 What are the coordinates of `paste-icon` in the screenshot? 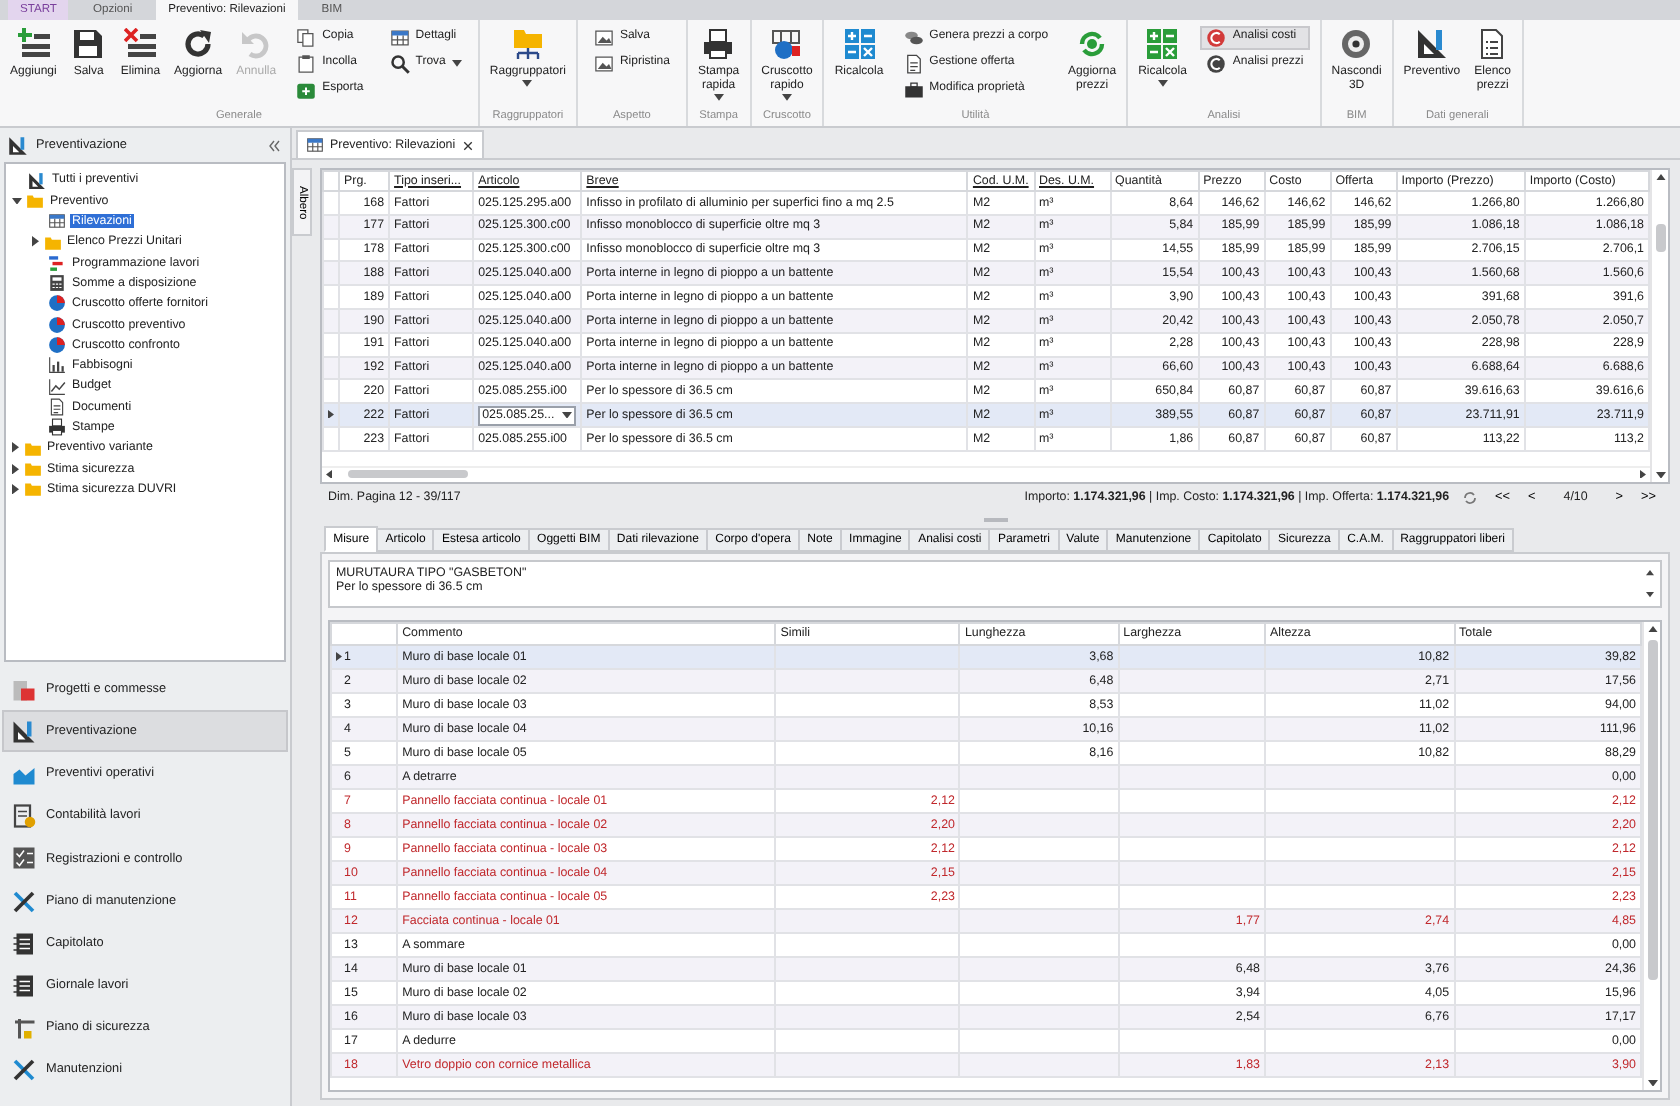 It's located at (306, 64).